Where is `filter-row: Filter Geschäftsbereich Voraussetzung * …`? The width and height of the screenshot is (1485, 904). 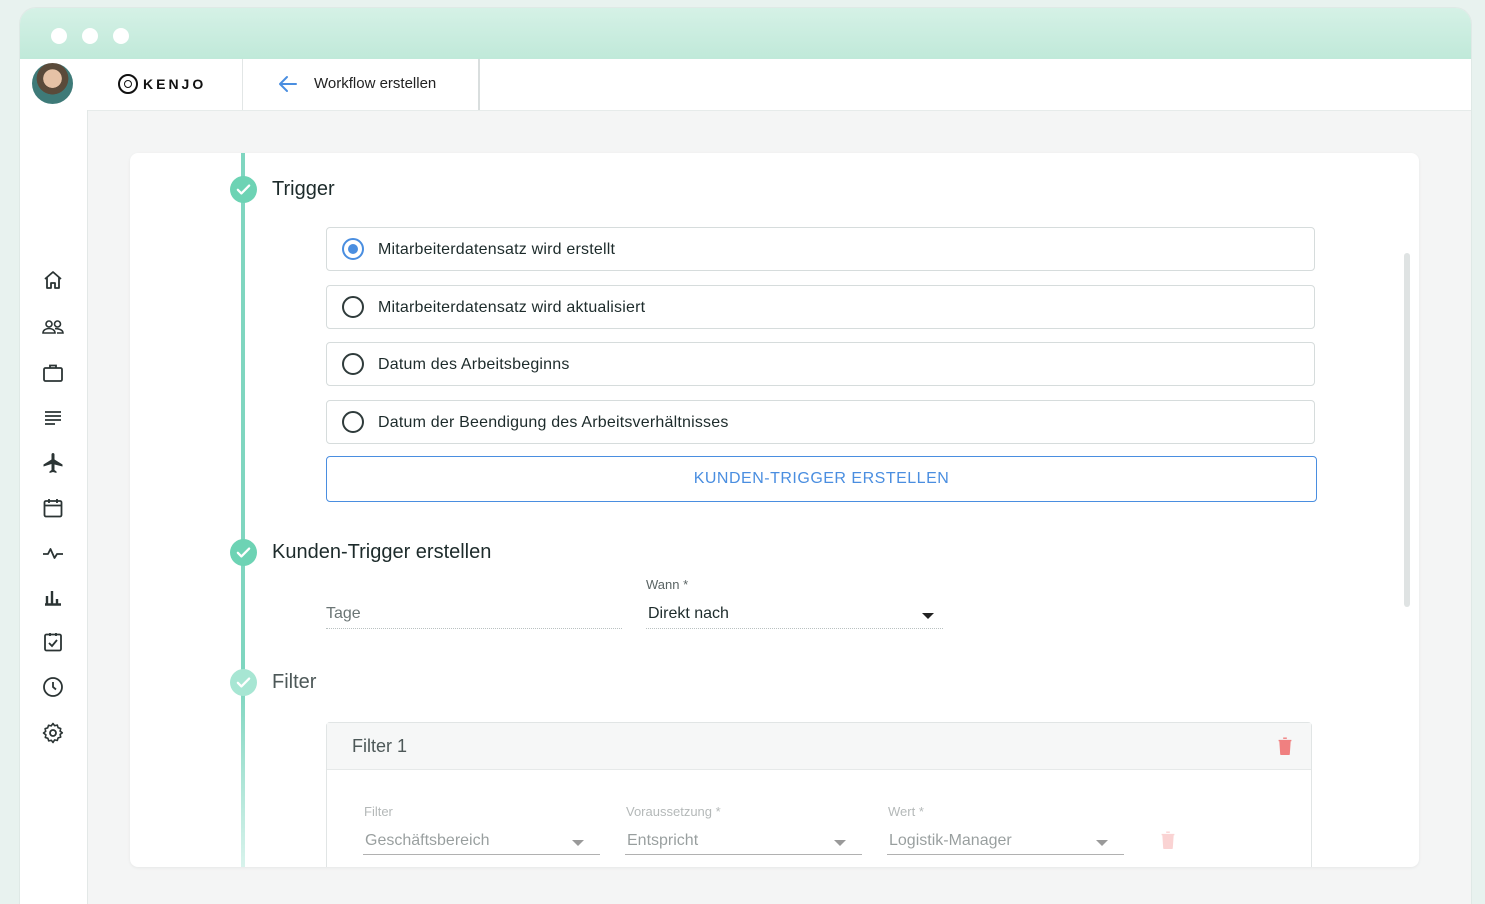 filter-row: Filter Geschäftsbereich Voraussetzung * … is located at coordinates (819, 795).